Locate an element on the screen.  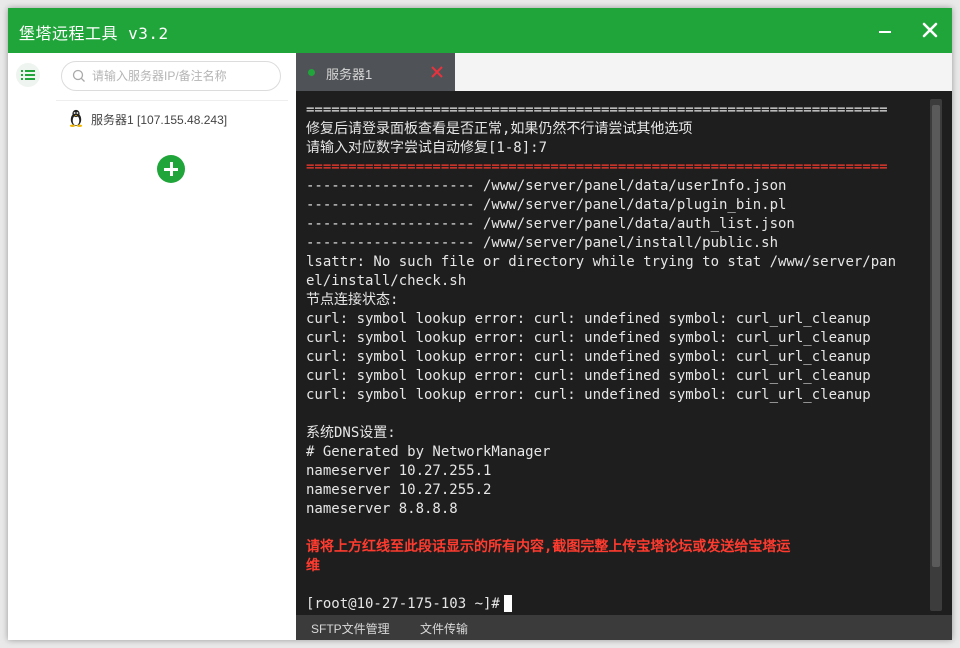
connection-status-dot is located at coordinates (311, 72).